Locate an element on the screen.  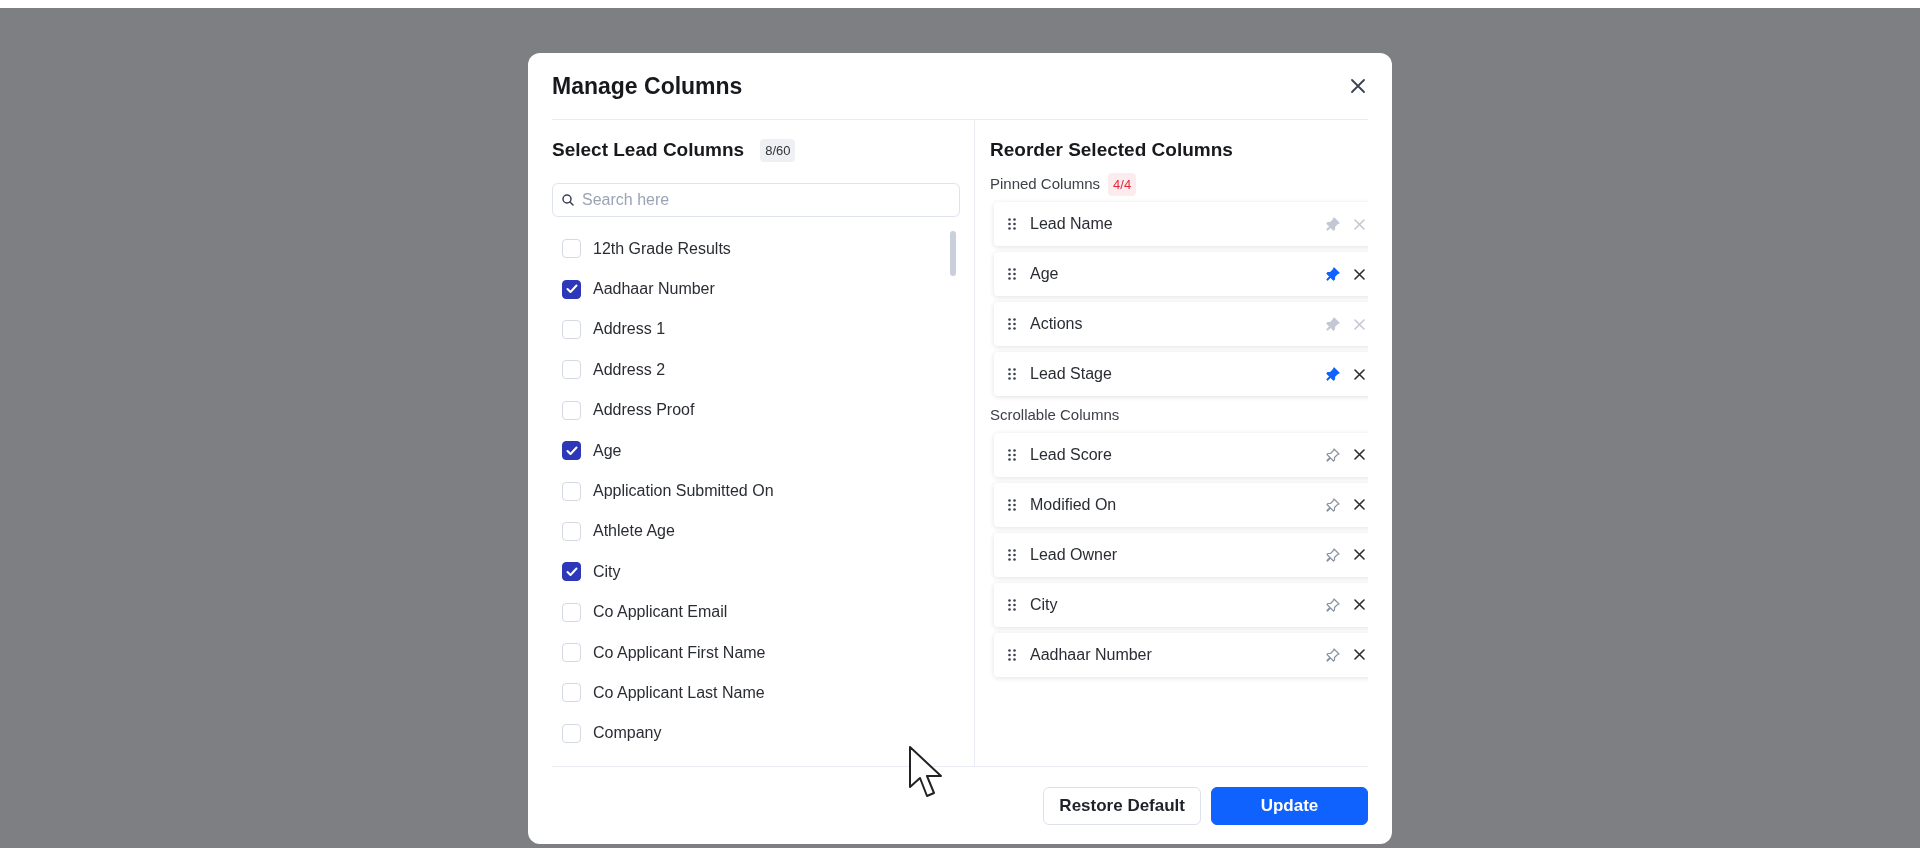
option-label: 12th Grade Results is located at coordinates (662, 248).